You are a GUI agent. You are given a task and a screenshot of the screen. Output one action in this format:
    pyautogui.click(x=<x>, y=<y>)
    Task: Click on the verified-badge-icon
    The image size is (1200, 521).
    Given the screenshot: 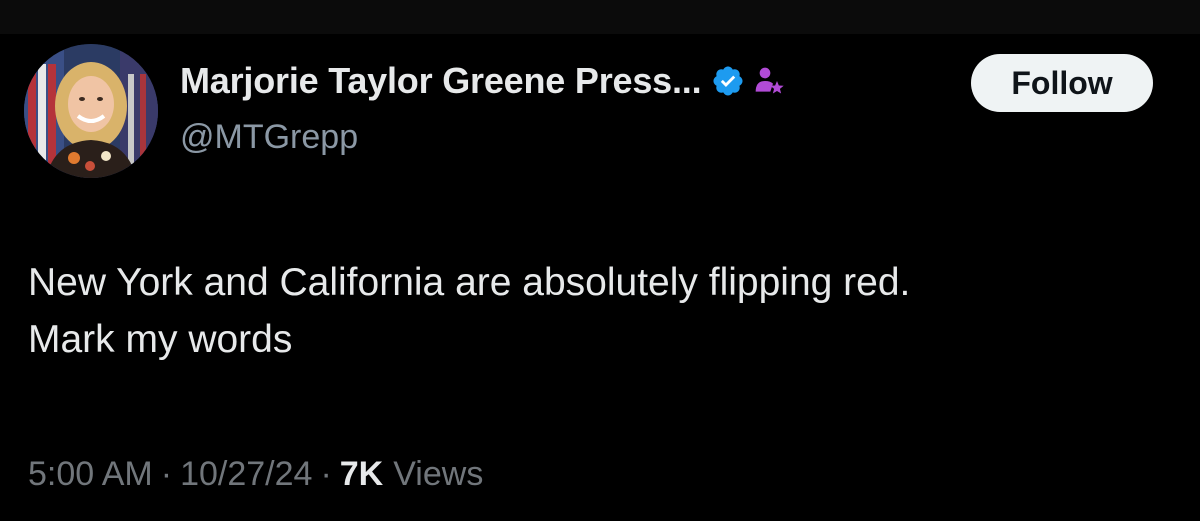 What is the action you would take?
    pyautogui.click(x=728, y=81)
    